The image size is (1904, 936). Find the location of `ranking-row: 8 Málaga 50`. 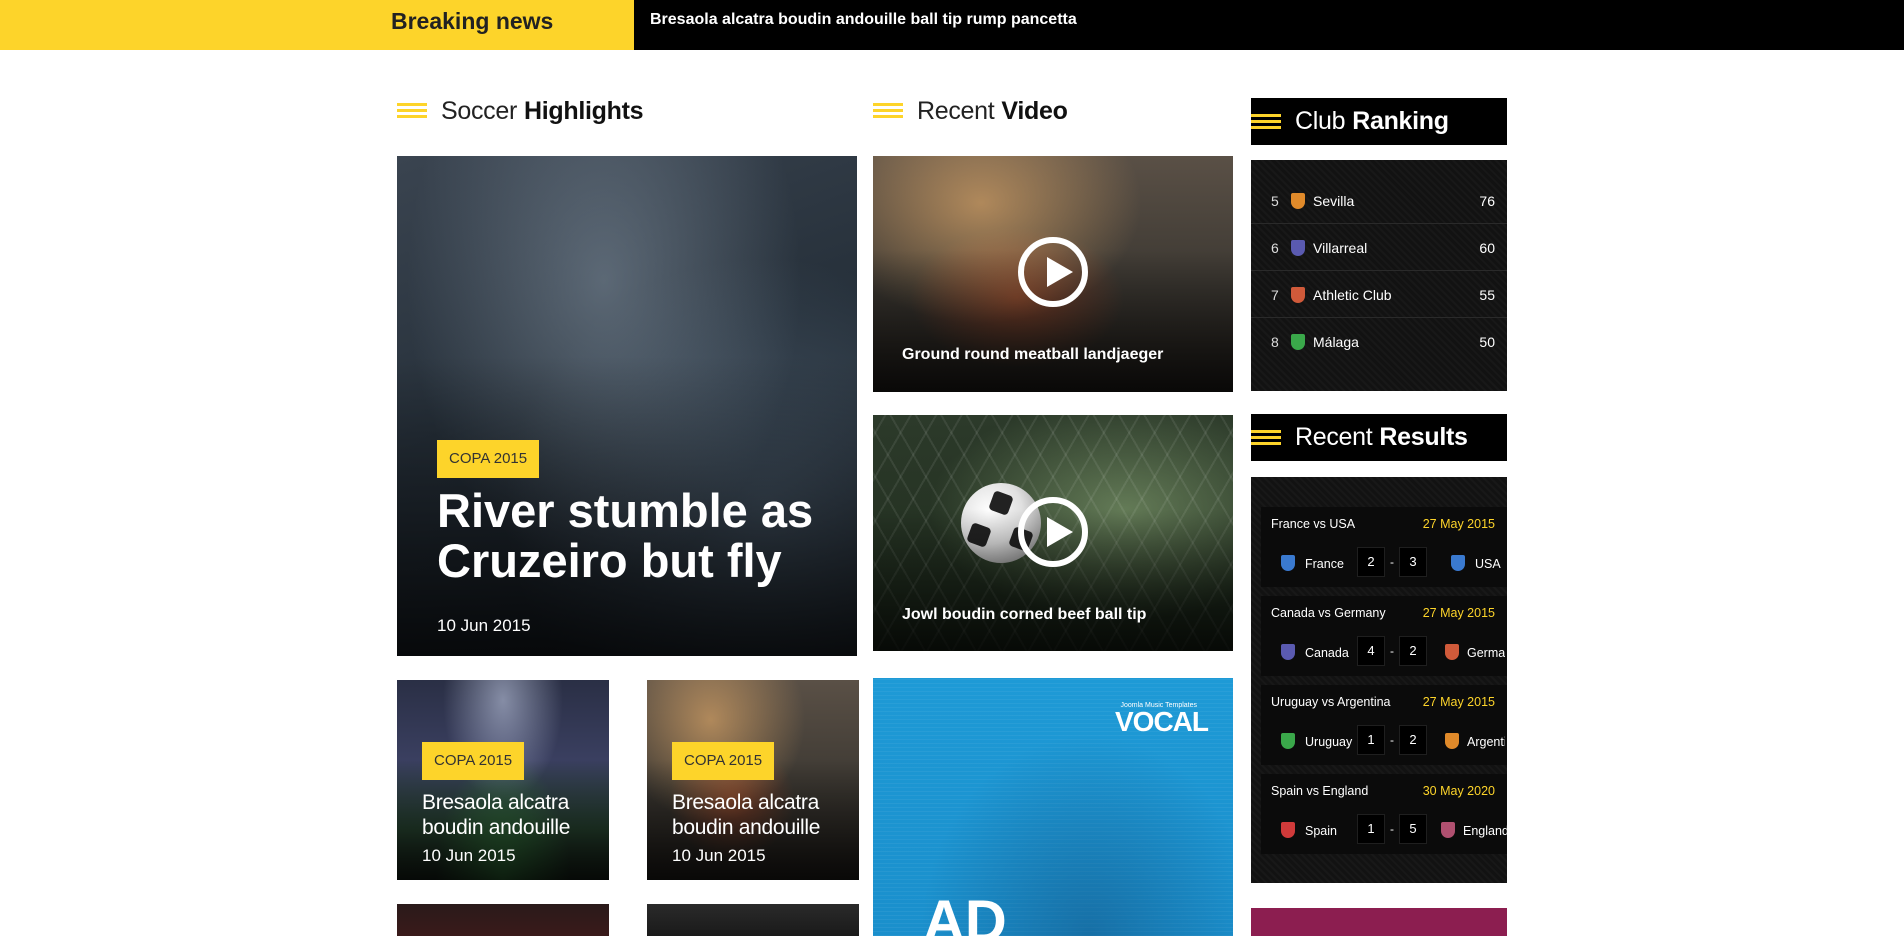

ranking-row: 8 Málaga 50 is located at coordinates (1379, 342).